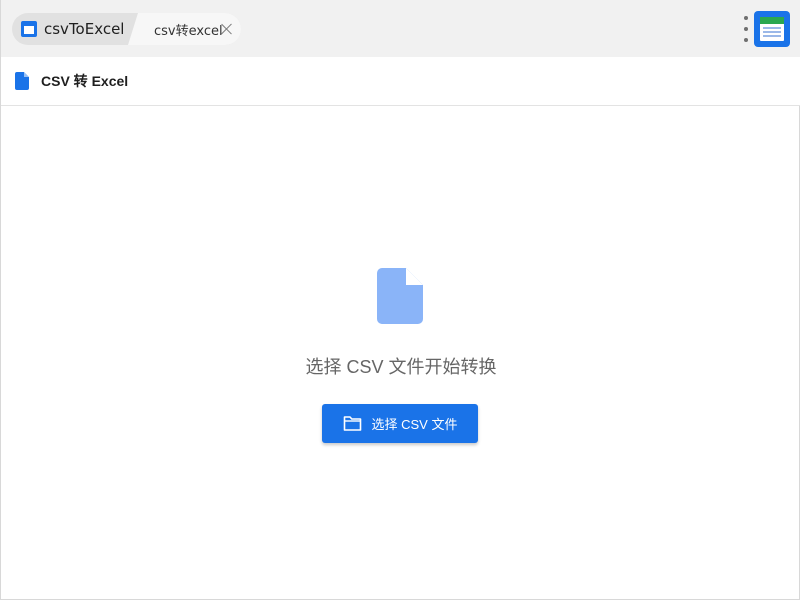  Describe the element at coordinates (352, 423) in the screenshot. I see `folder-icon` at that location.